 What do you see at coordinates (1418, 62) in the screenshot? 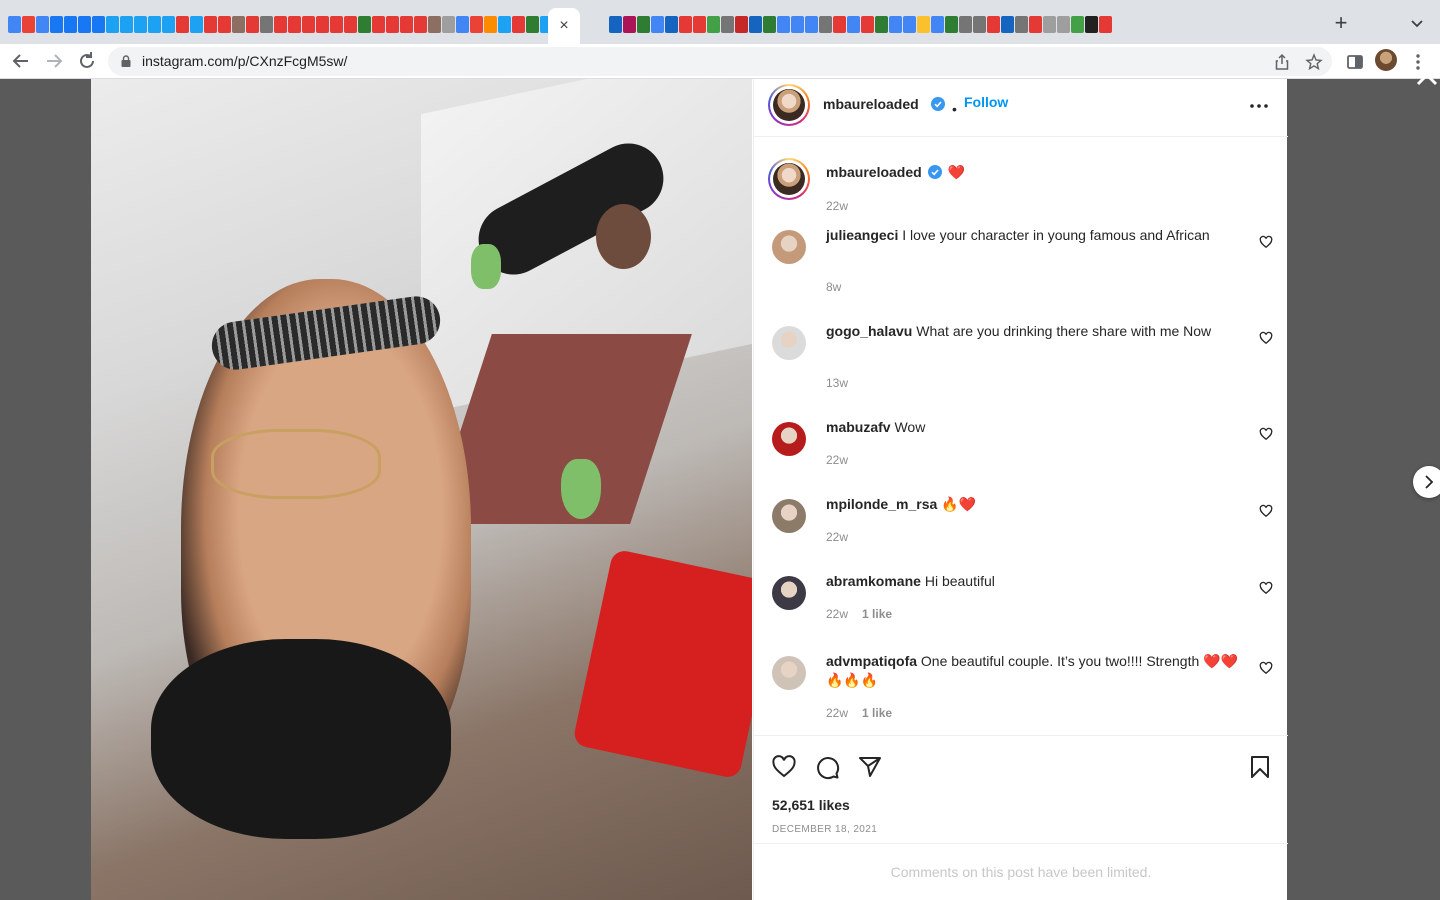
I see `menu-dots-icon` at bounding box center [1418, 62].